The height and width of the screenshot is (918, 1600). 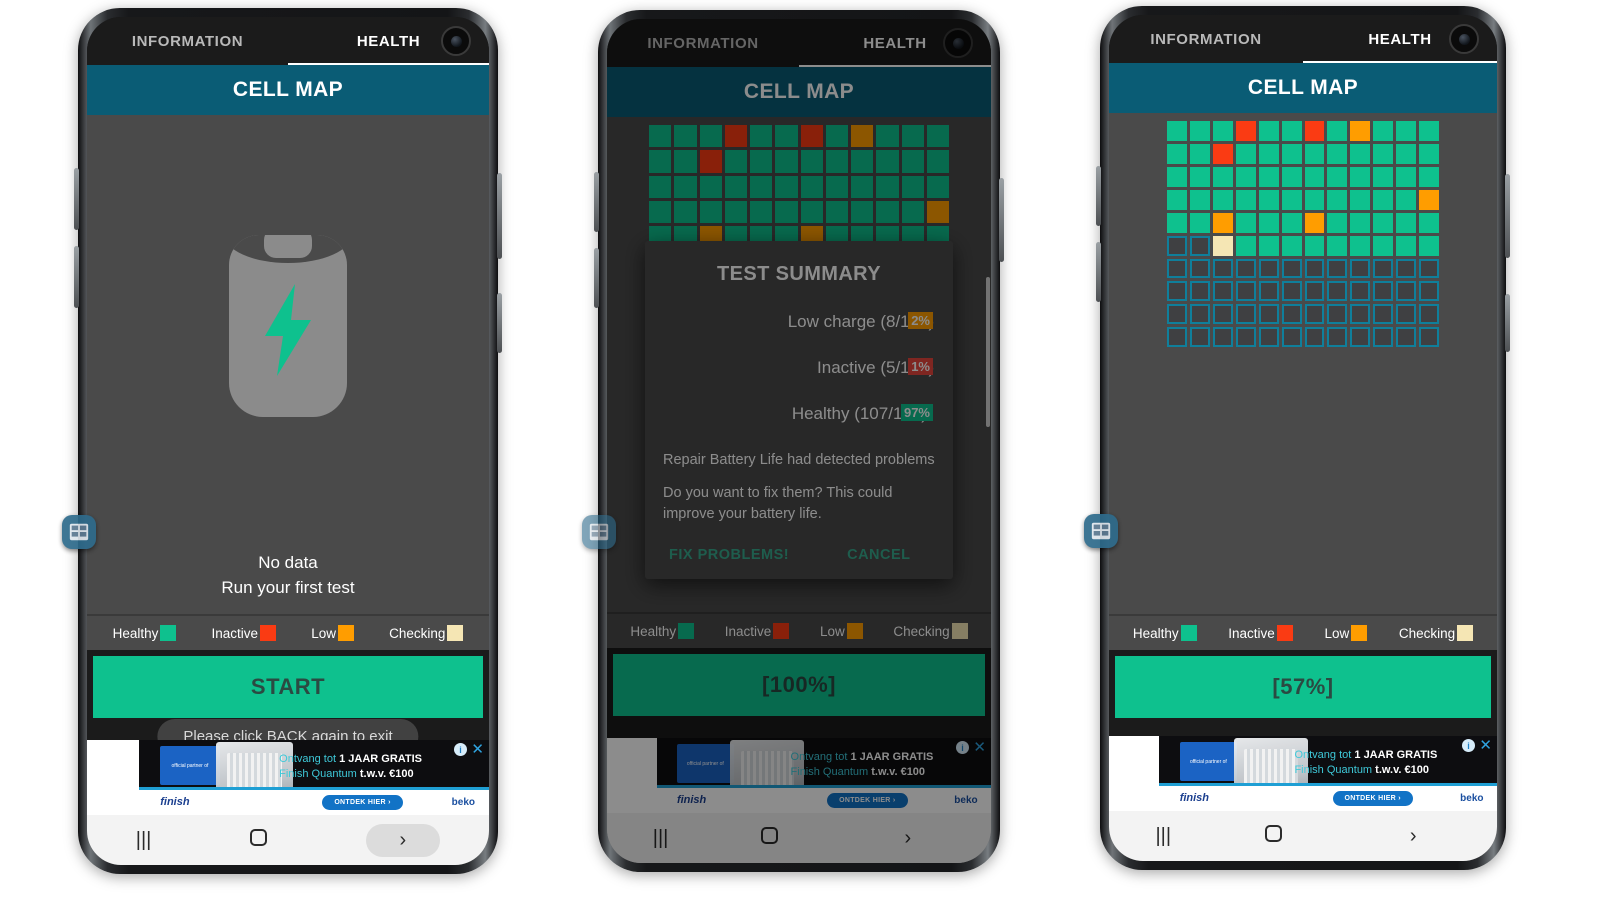 I want to click on tab-information: INFORMATION, so click(x=187, y=41).